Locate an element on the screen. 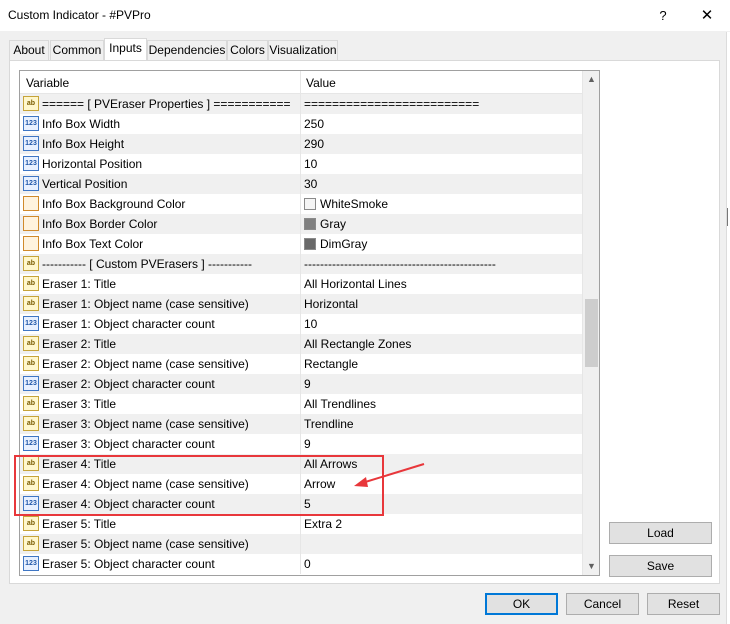 This screenshot has height=624, width=730. tab-visualization: Visualization is located at coordinates (303, 50).